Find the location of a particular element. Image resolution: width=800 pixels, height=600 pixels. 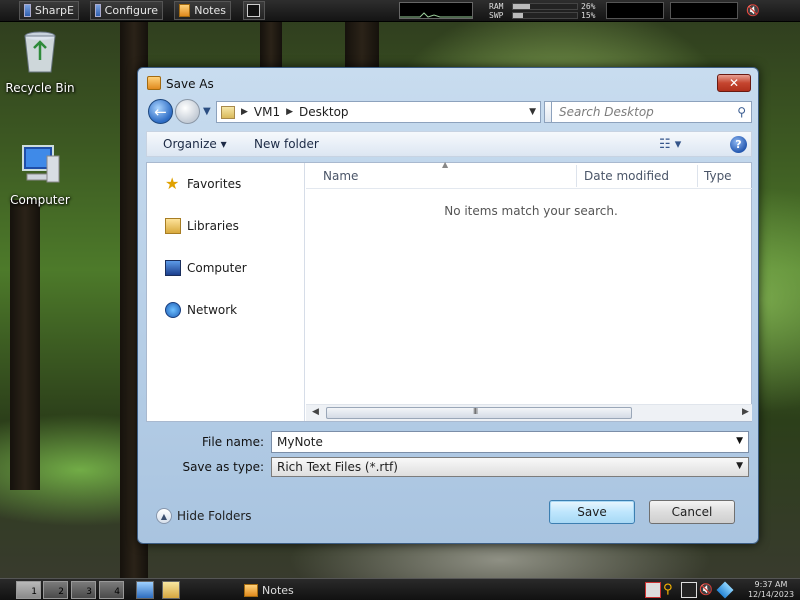

recent-pages-dropdown: ▼ is located at coordinates (207, 111).